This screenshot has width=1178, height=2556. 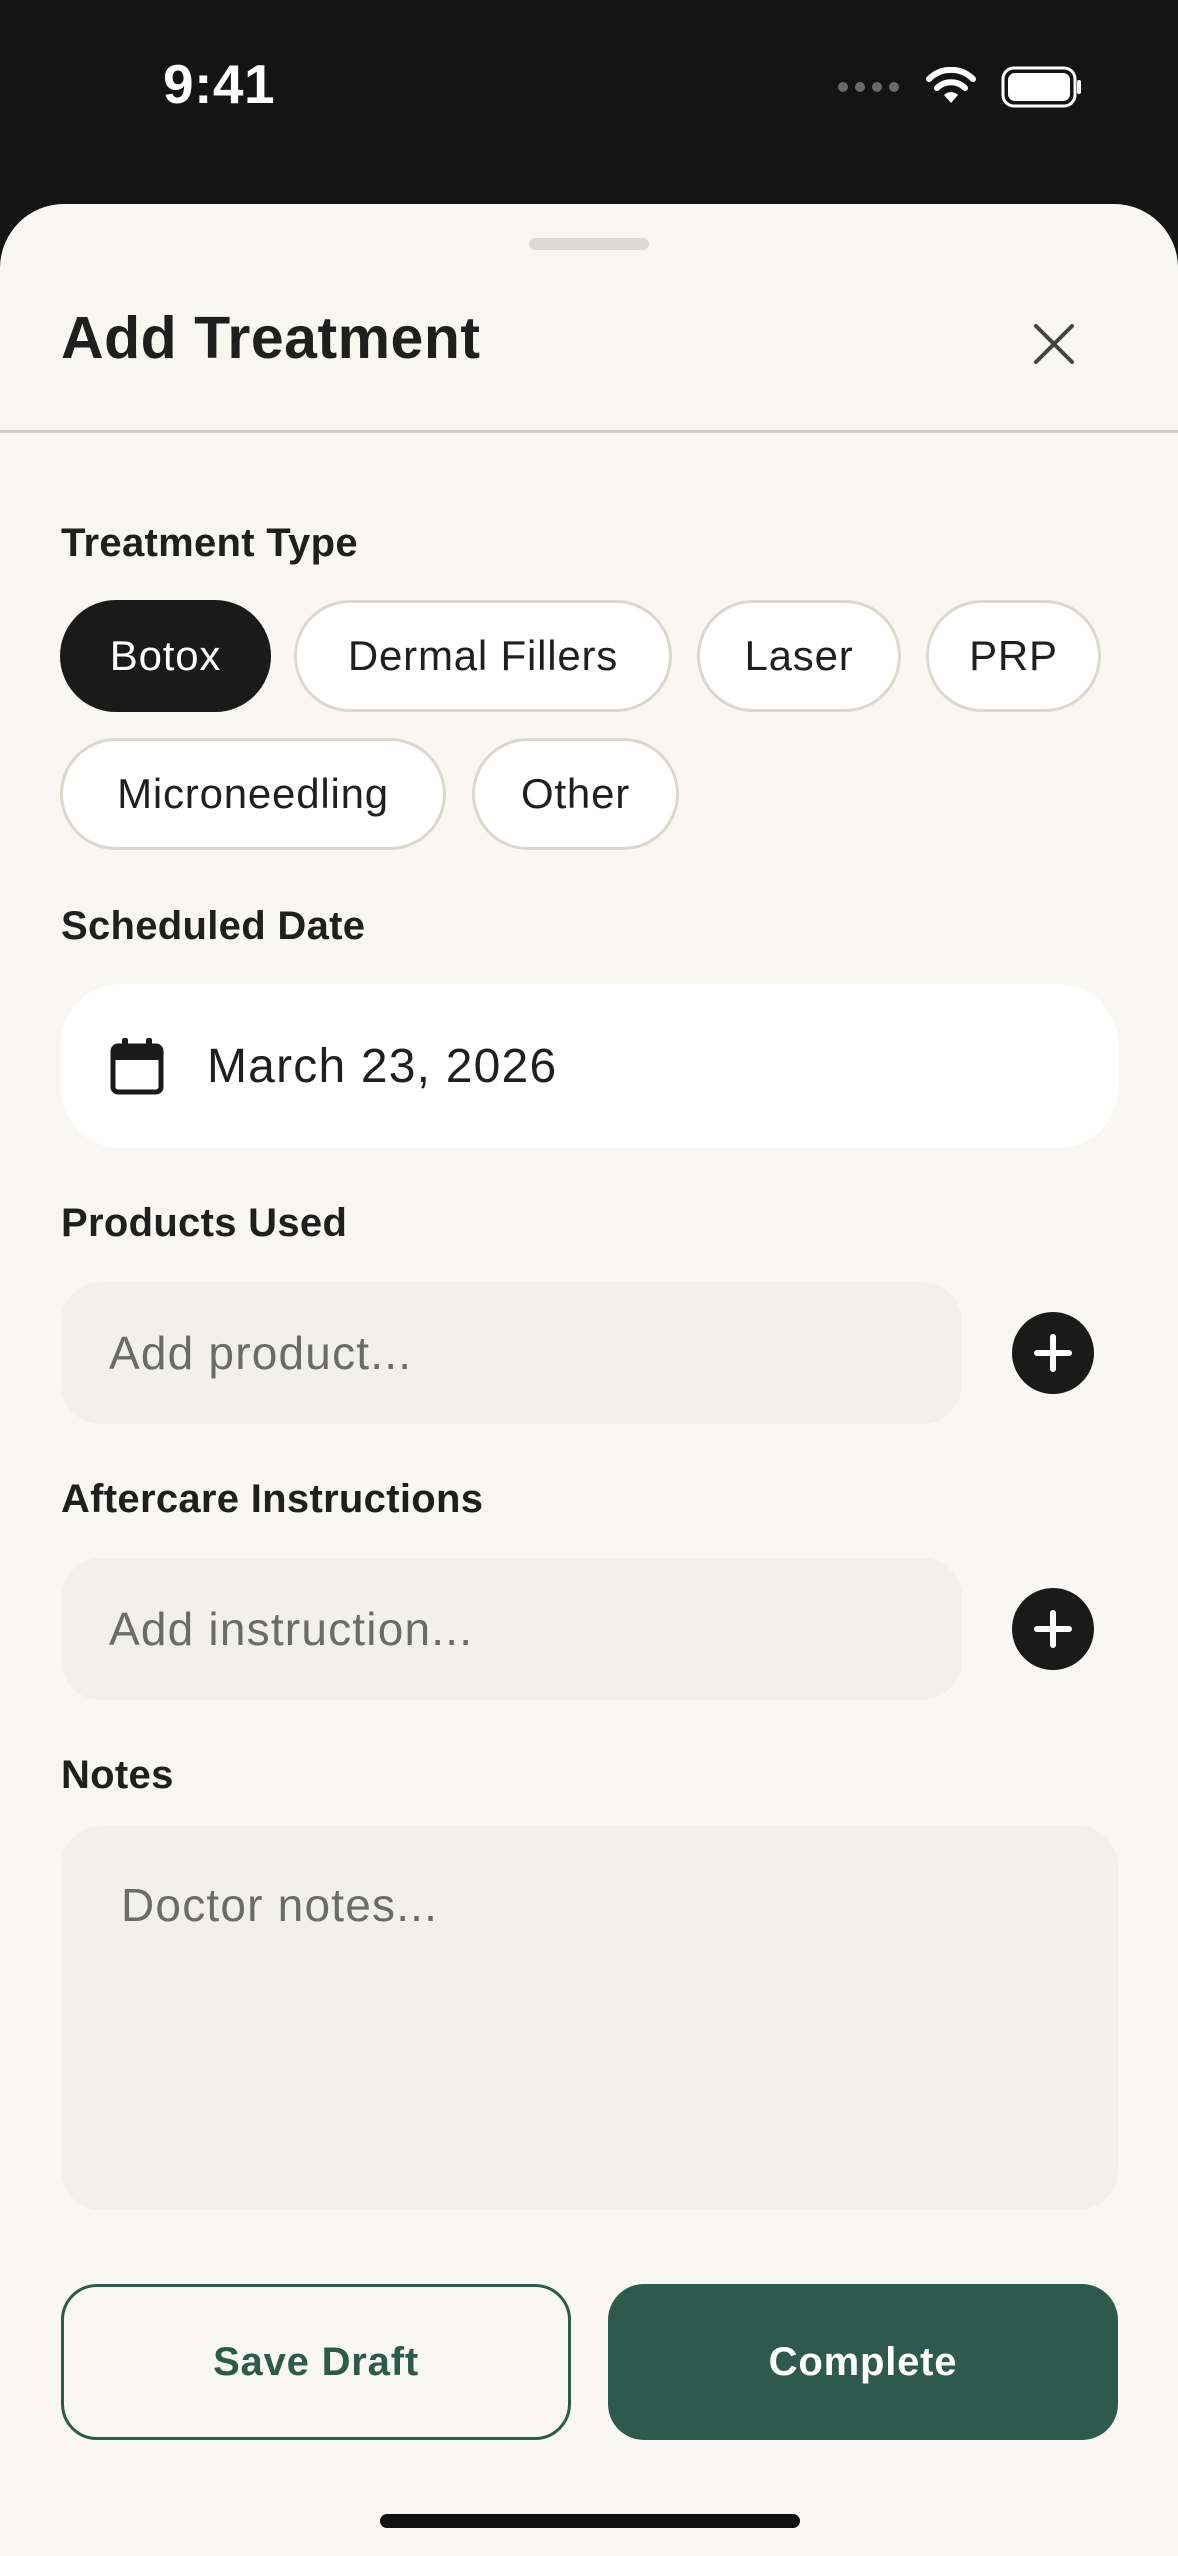 I want to click on products-used-label: Products Used, so click(x=204, y=1223).